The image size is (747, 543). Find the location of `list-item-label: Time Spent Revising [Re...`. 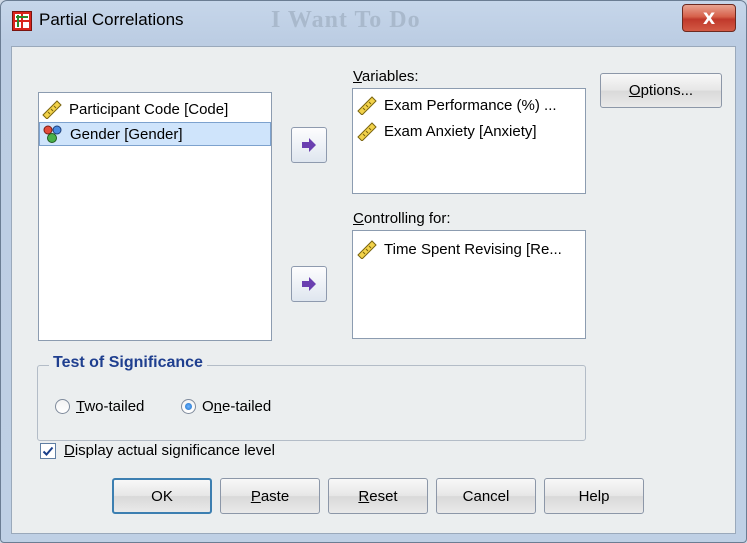

list-item-label: Time Spent Revising [Re... is located at coordinates (473, 249).